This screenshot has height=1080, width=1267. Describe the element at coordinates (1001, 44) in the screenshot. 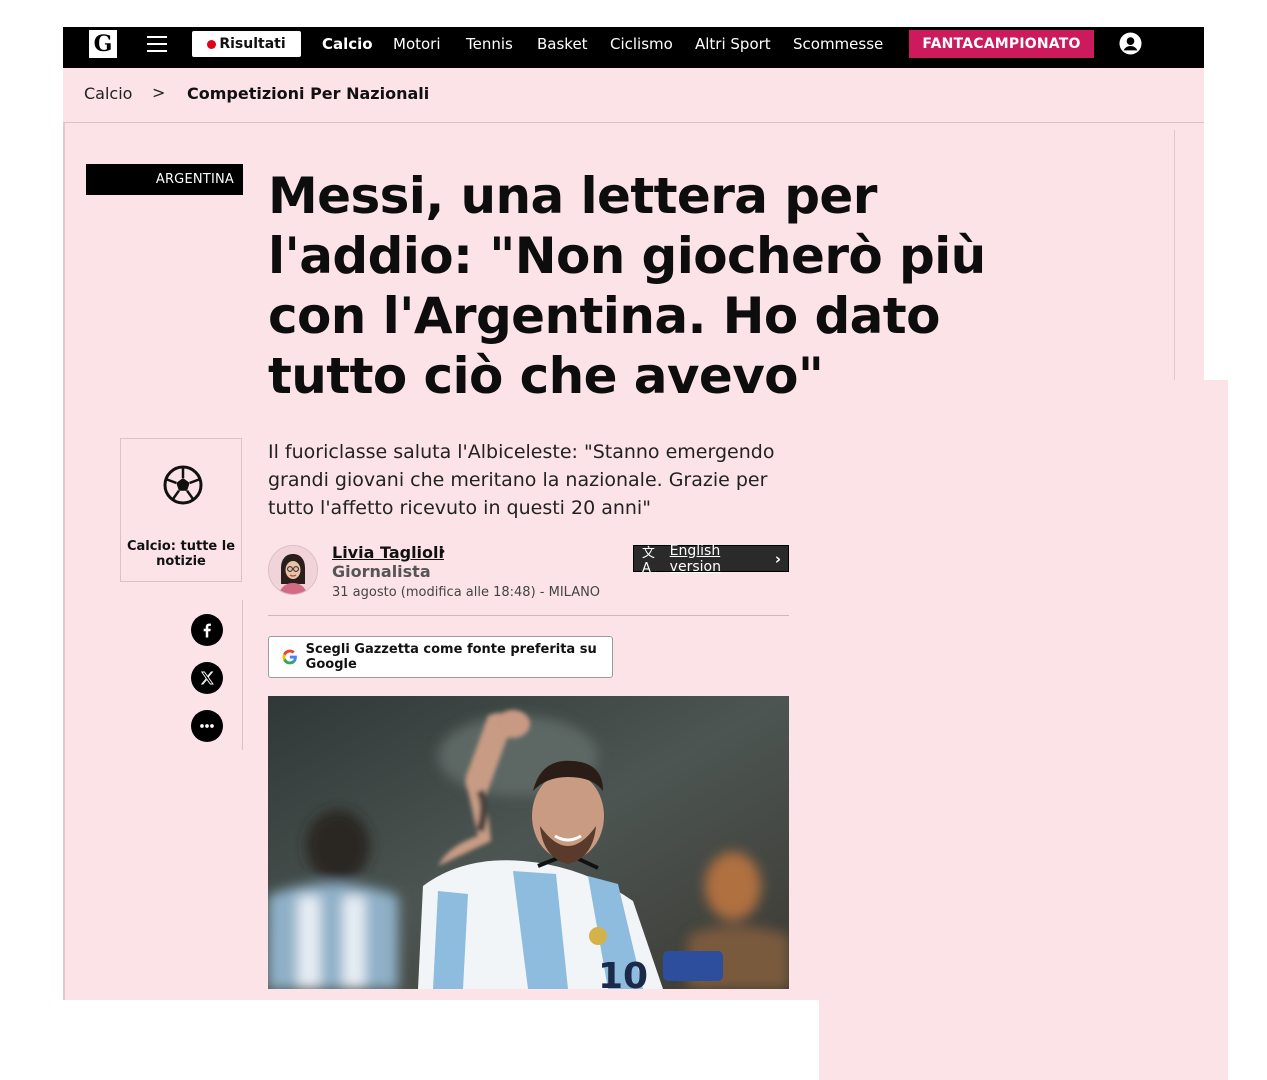

I see `fantacampionato-button: FANTACAMPIONATO` at that location.